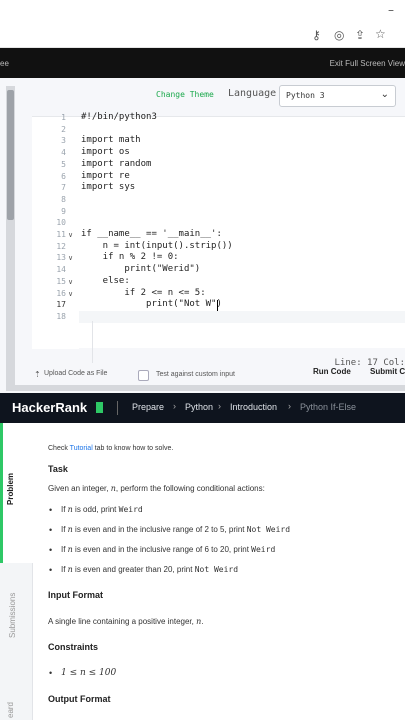 The image size is (405, 720). What do you see at coordinates (316, 35) in the screenshot?
I see `key-icon: ⚷` at bounding box center [316, 35].